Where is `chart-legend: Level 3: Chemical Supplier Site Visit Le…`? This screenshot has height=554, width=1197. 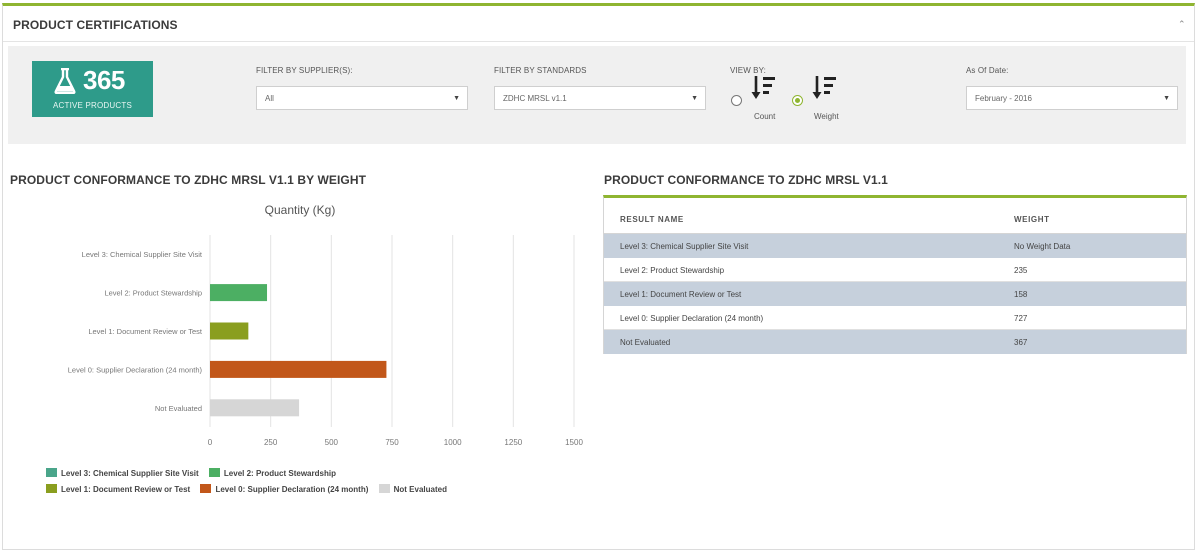
chart-legend: Level 3: Chemical Supplier Site Visit Le… is located at coordinates (316, 484).